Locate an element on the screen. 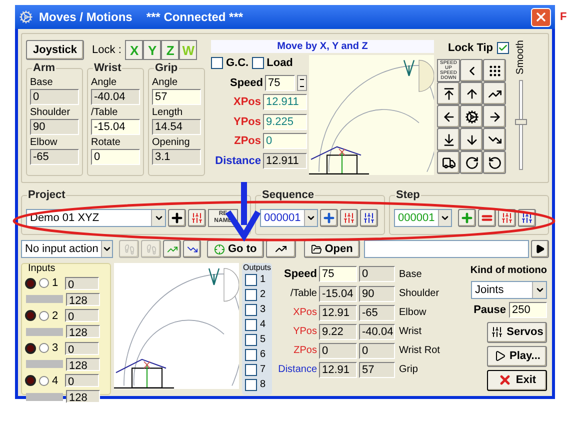 The image size is (576, 432). input-value-field: 0 is located at coordinates (82, 283).